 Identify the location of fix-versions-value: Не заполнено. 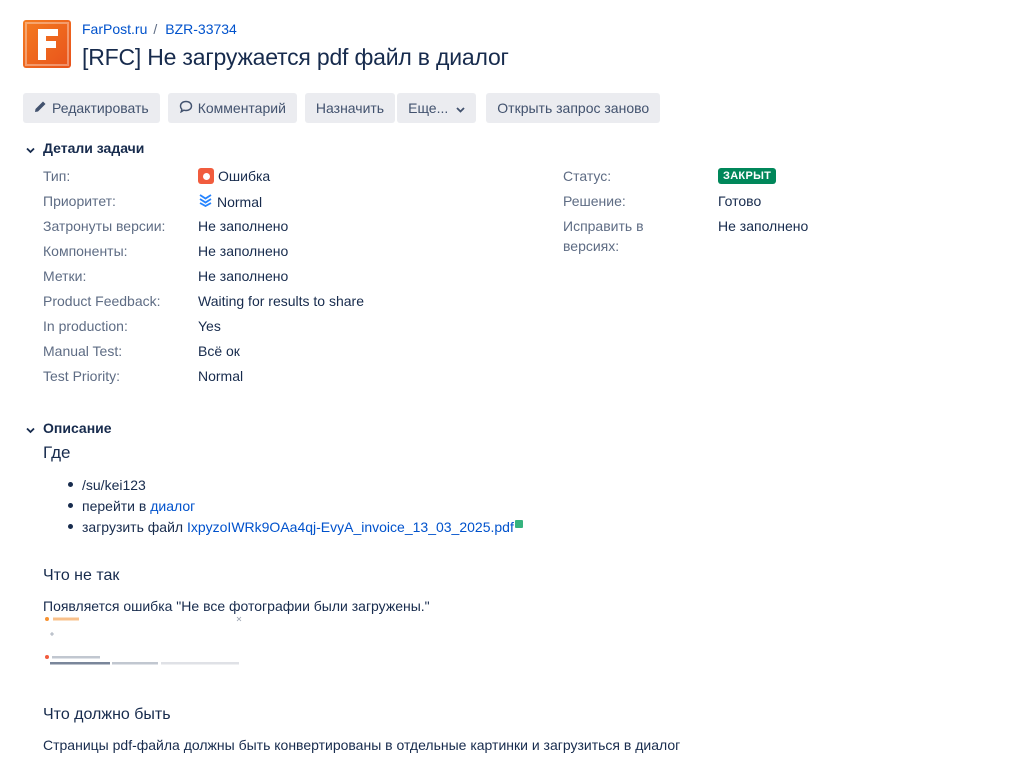
(763, 226).